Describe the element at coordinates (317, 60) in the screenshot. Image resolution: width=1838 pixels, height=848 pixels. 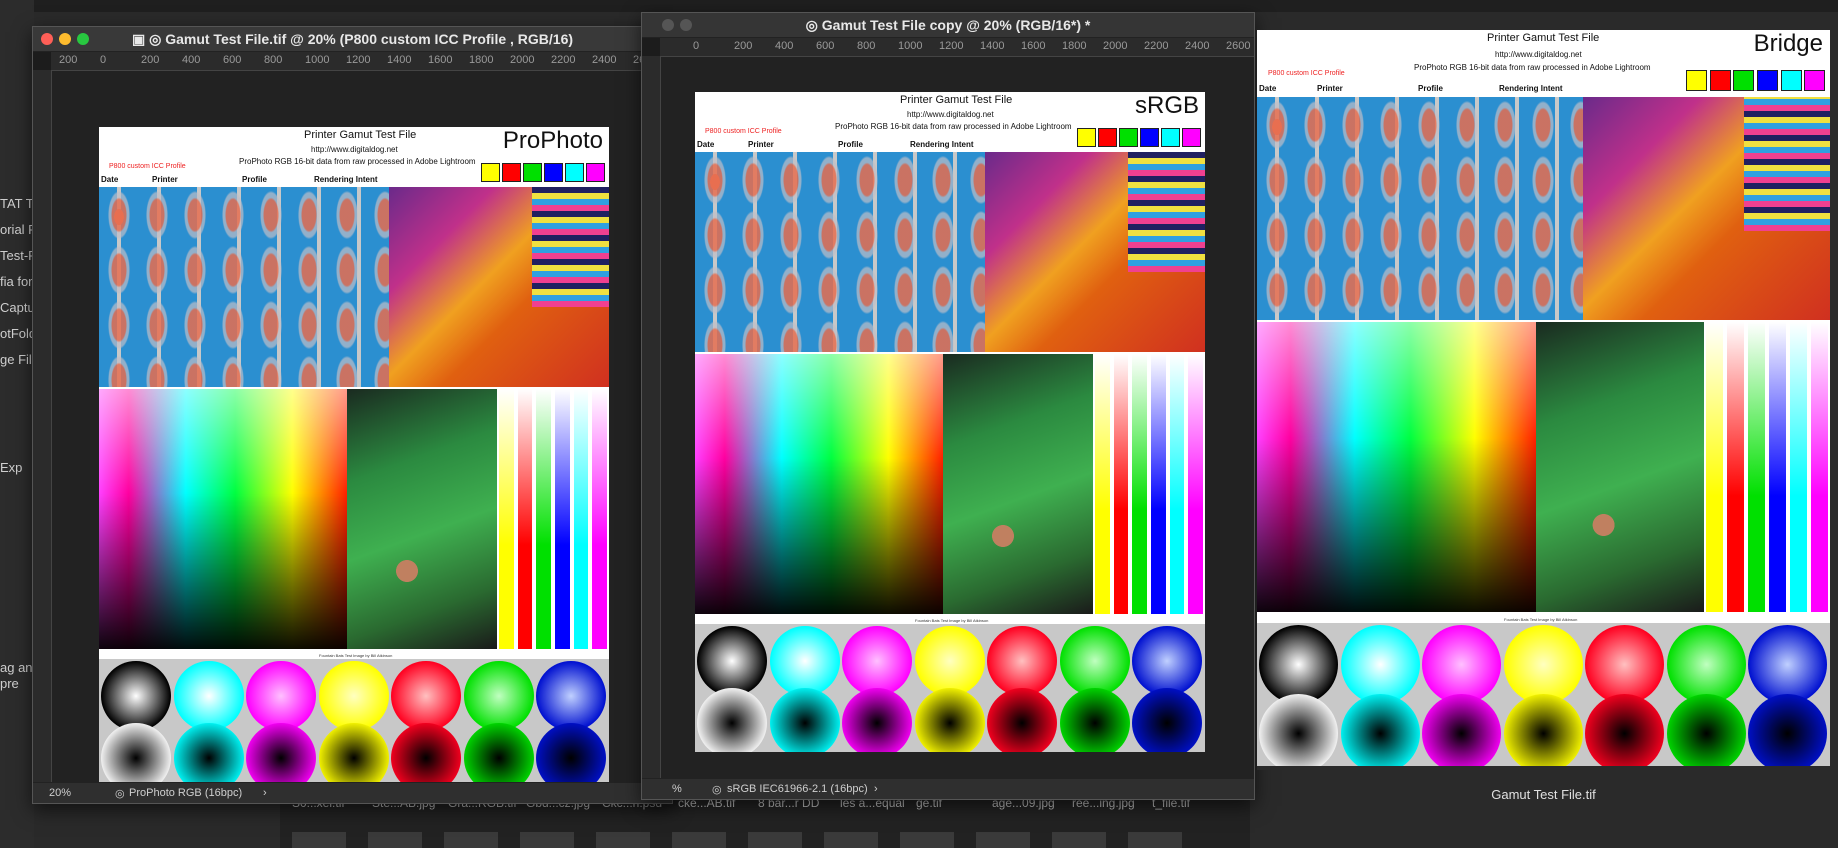
I see `ruler-tick-label: 1000` at that location.